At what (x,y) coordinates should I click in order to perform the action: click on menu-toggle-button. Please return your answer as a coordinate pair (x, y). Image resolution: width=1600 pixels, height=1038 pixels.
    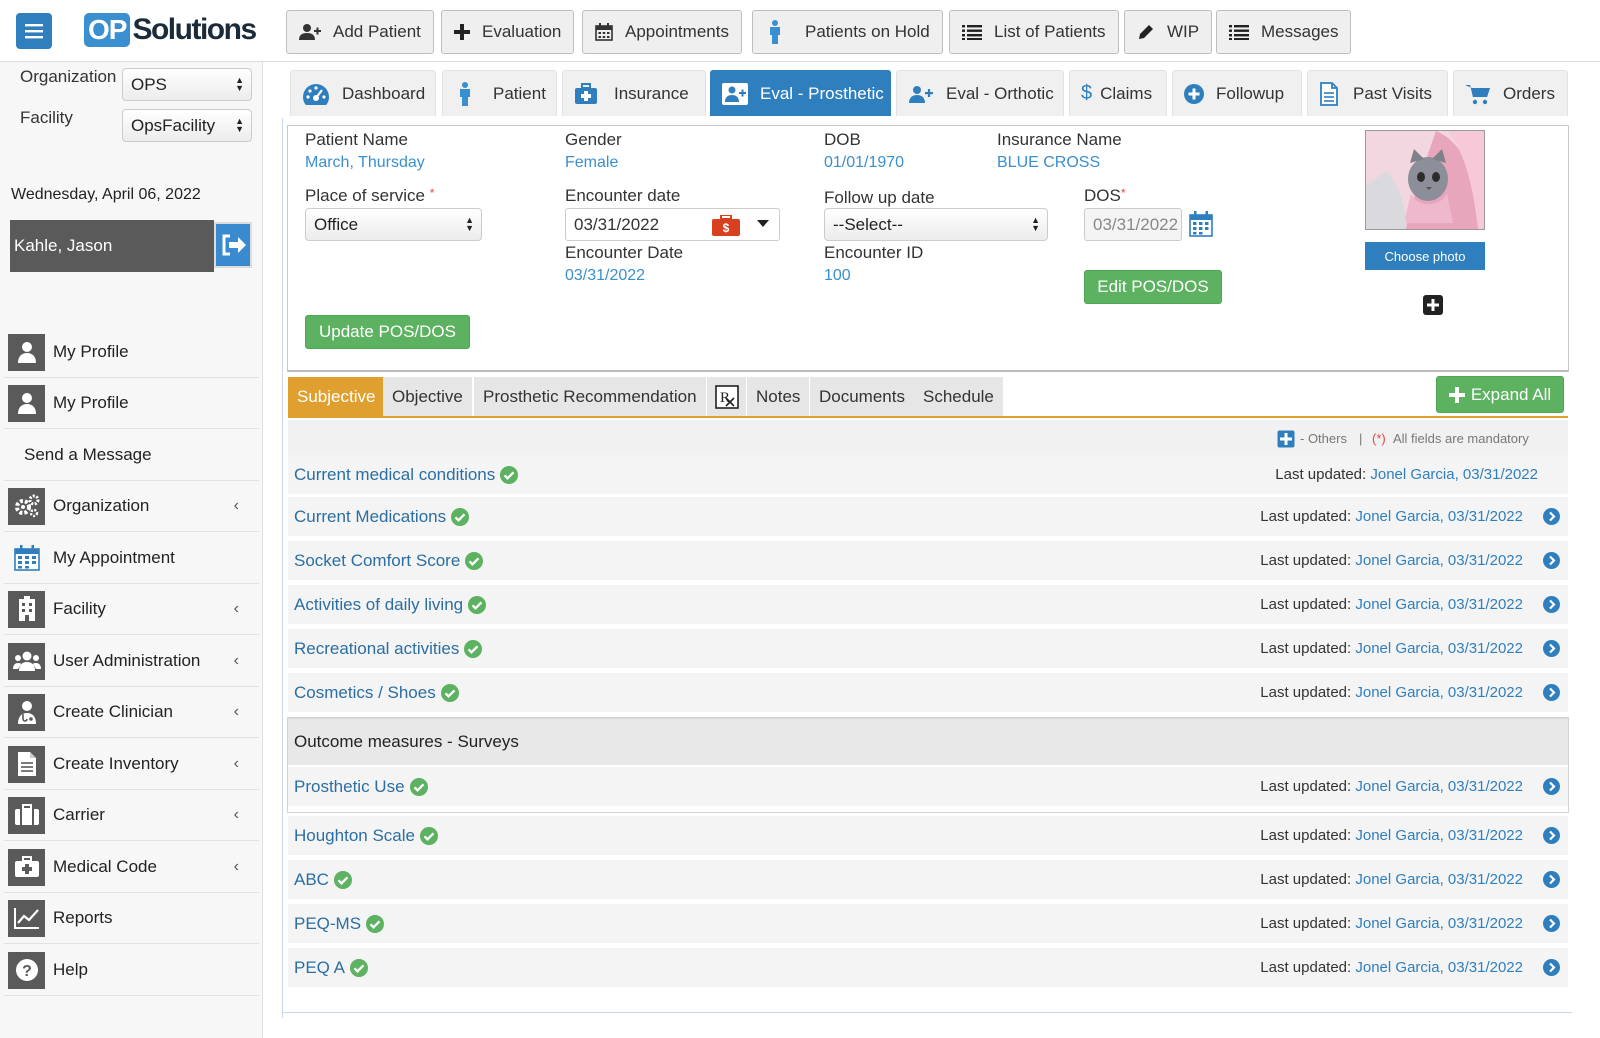
    Looking at the image, I should click on (34, 31).